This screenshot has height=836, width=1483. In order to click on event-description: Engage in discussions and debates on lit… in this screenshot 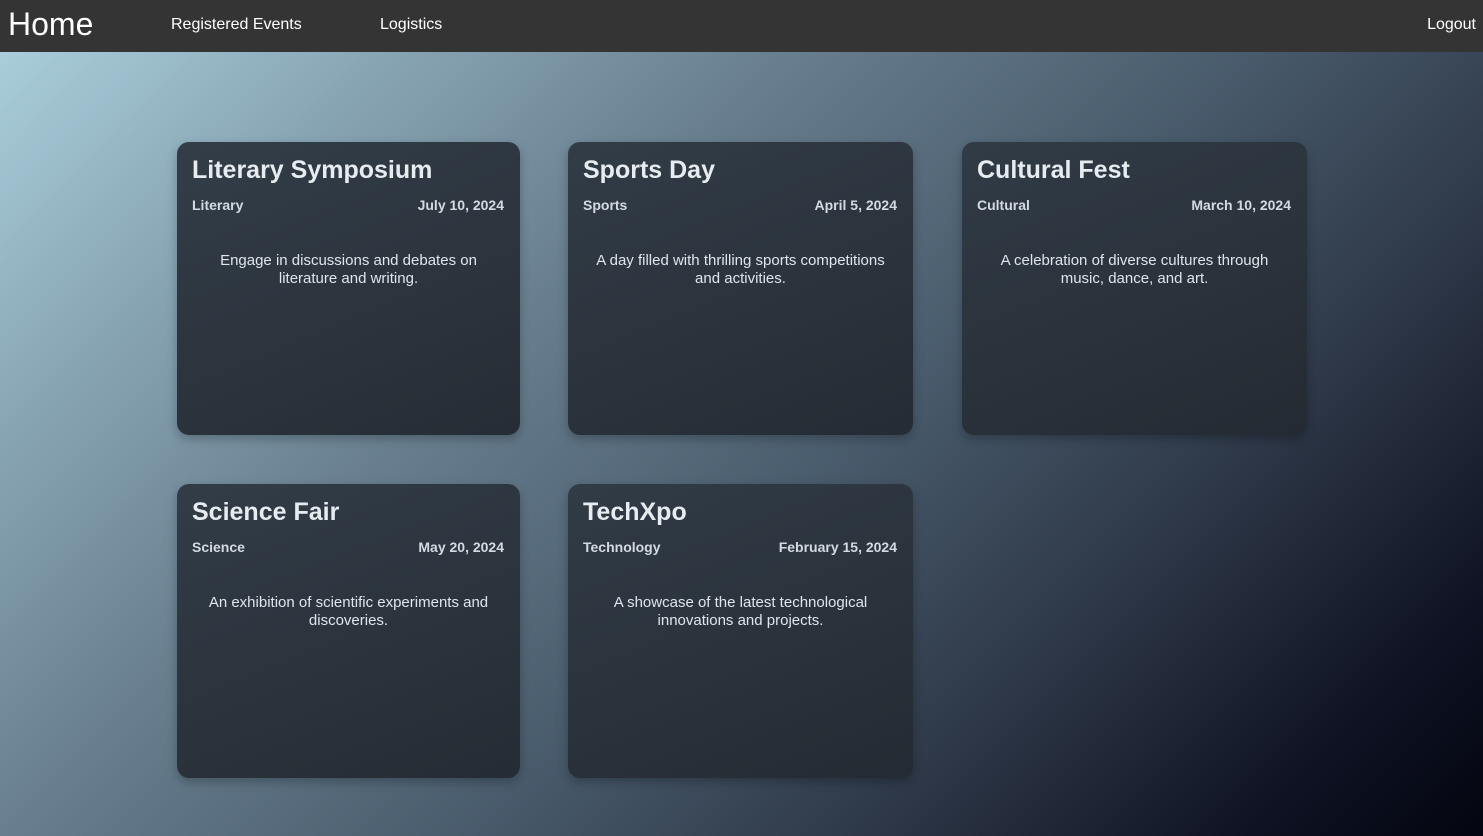, I will do `click(348, 269)`.